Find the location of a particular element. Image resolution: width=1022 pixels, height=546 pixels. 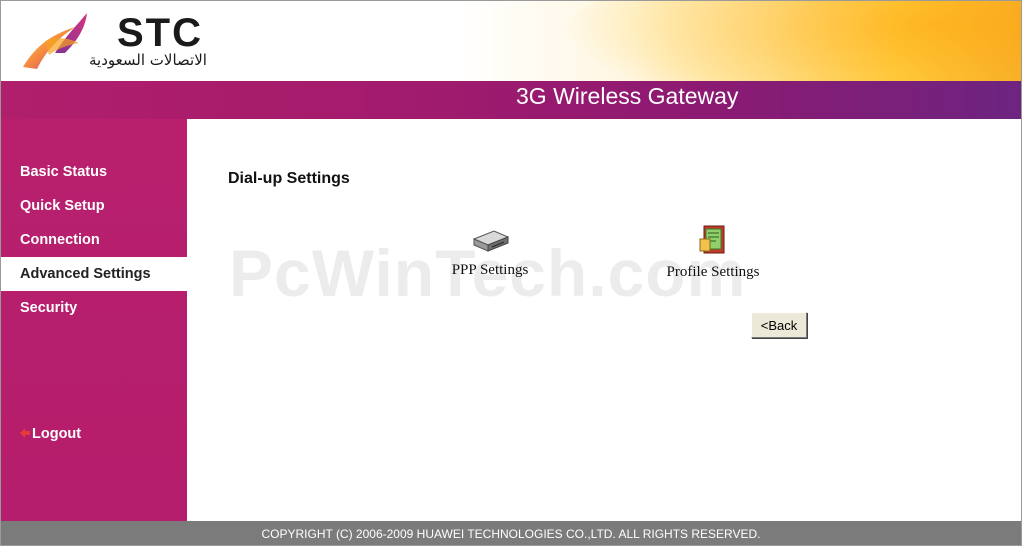

profile-settings-link: Profile Settings is located at coordinates (713, 252).